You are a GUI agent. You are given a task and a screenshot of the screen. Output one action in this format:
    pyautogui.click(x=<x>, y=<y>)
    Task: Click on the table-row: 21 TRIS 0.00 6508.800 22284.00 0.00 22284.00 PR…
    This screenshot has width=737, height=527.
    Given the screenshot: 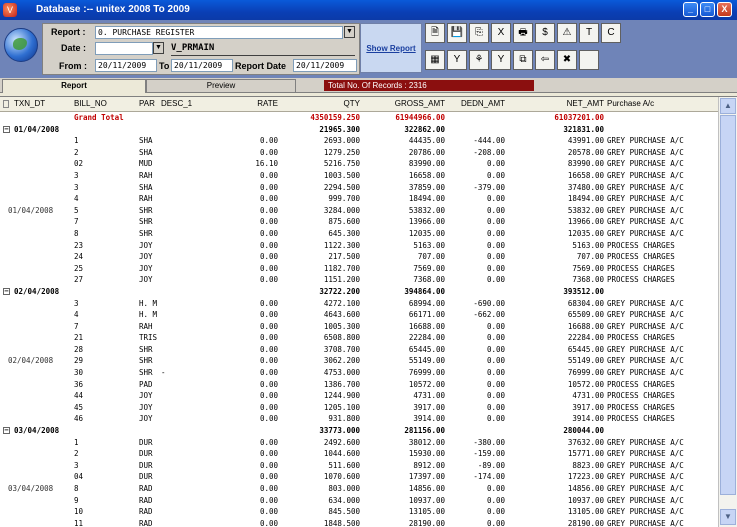 What is the action you would take?
    pyautogui.click(x=359, y=338)
    